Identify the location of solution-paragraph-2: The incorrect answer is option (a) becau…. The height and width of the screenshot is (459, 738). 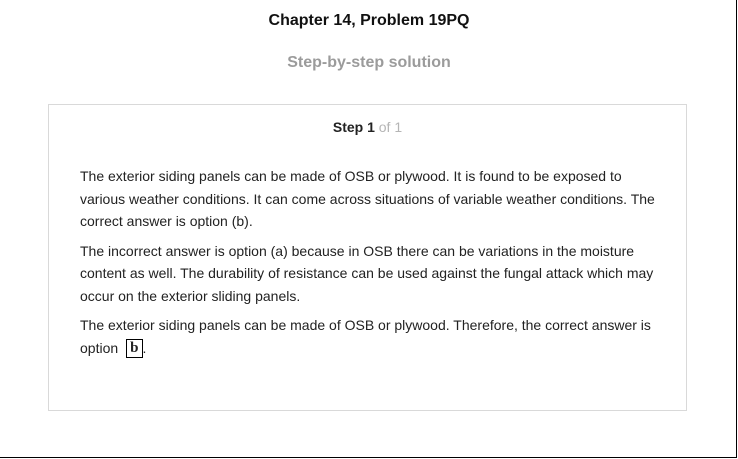
(367, 273).